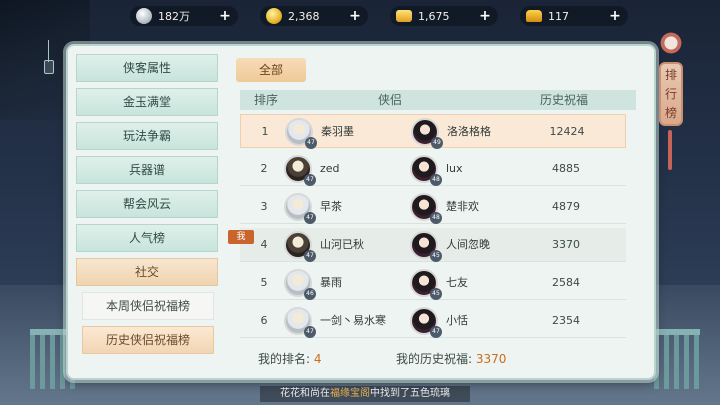 The height and width of the screenshot is (405, 720). I want to click on tassel-icon, so click(670, 150).